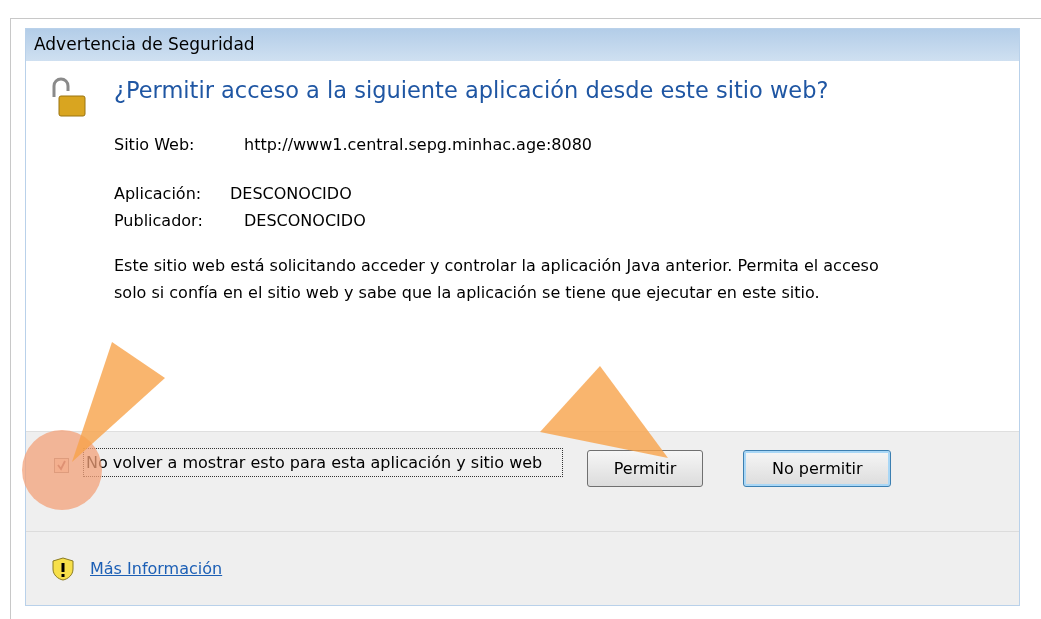 The width and height of the screenshot is (1041, 619). Describe the element at coordinates (158, 194) in the screenshot. I see `field-label: Aplicación:` at that location.